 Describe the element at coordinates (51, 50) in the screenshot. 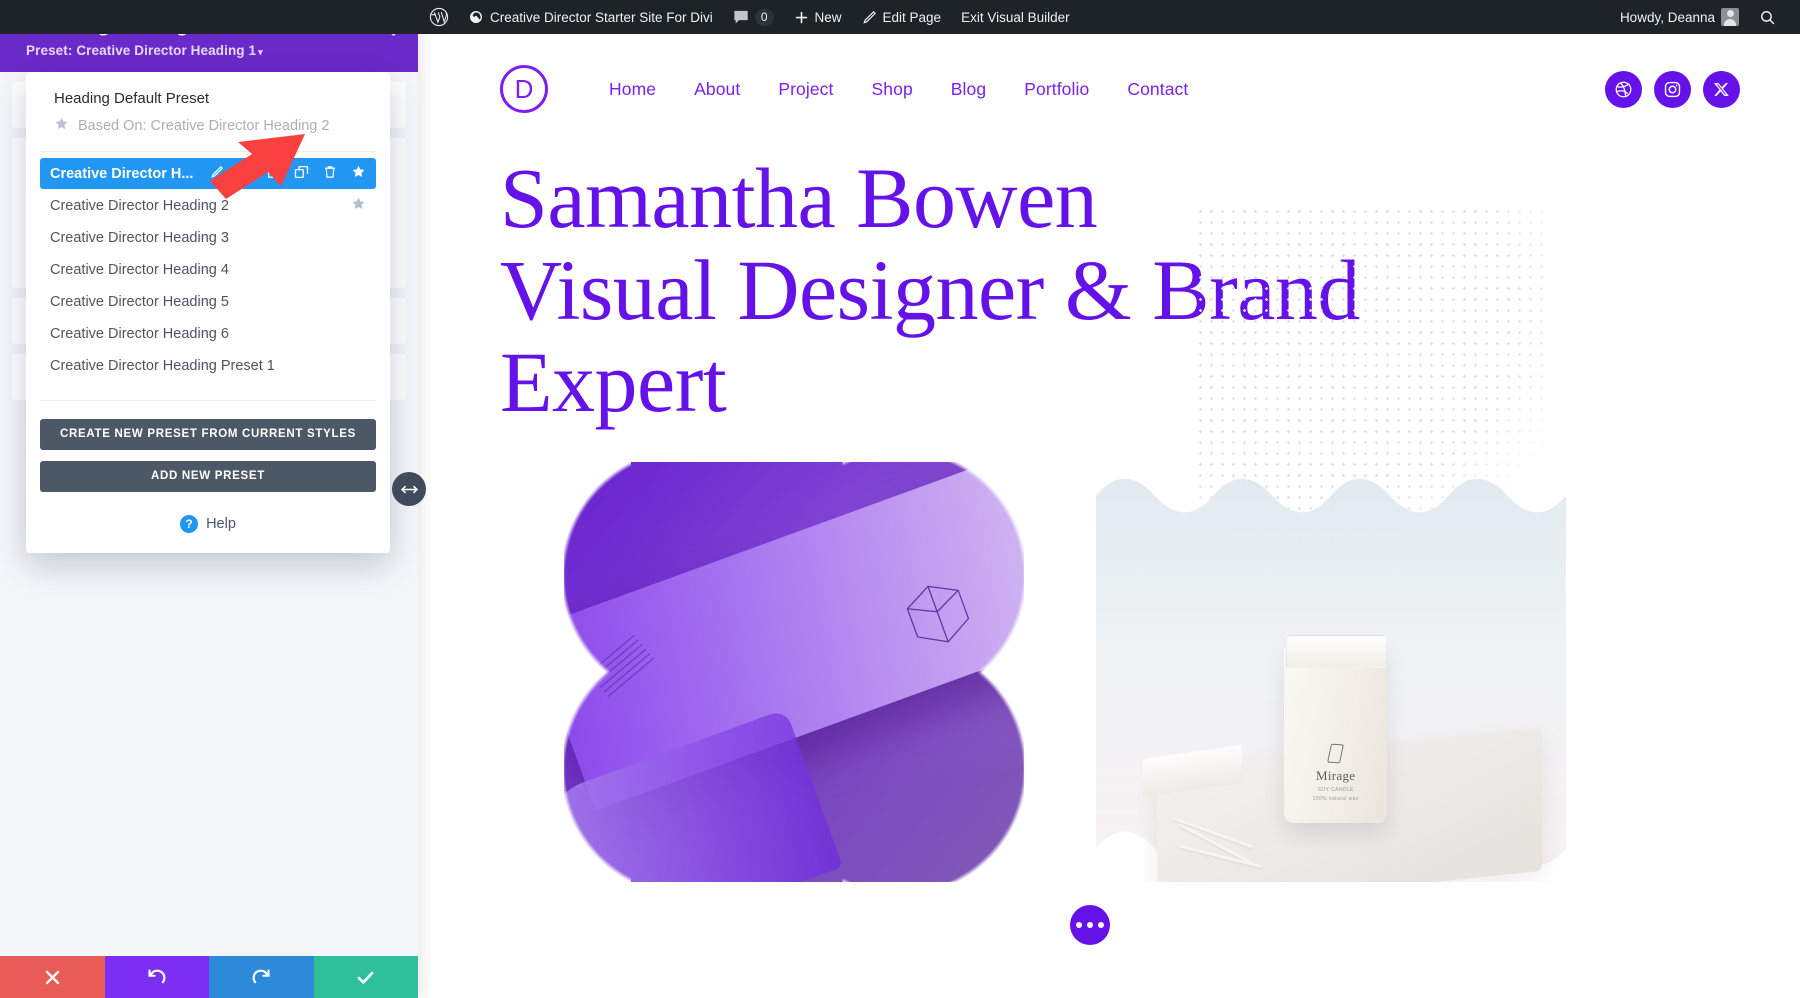

I see `panel-preset-prefix: Preset:` at that location.